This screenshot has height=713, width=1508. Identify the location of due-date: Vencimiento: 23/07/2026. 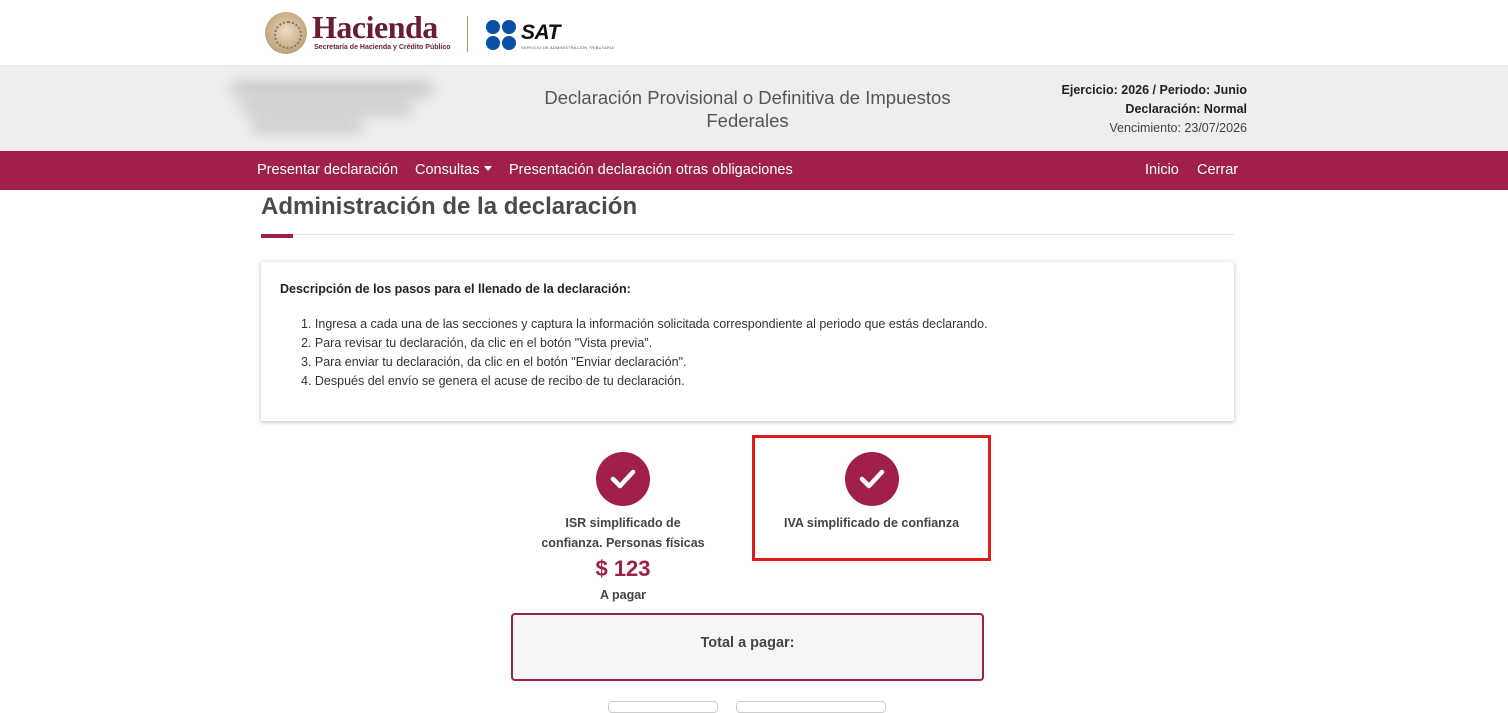
(1178, 128).